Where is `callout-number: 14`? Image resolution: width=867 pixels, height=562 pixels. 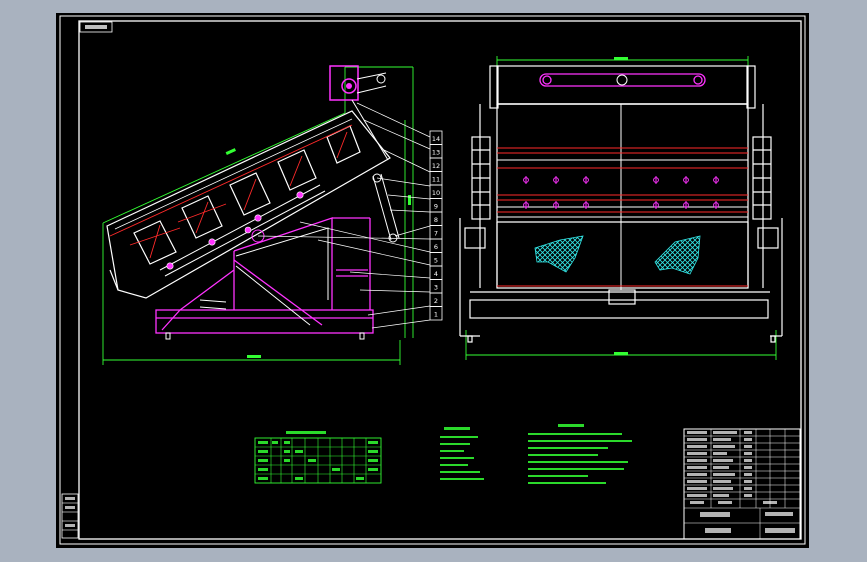 callout-number: 14 is located at coordinates (436, 139).